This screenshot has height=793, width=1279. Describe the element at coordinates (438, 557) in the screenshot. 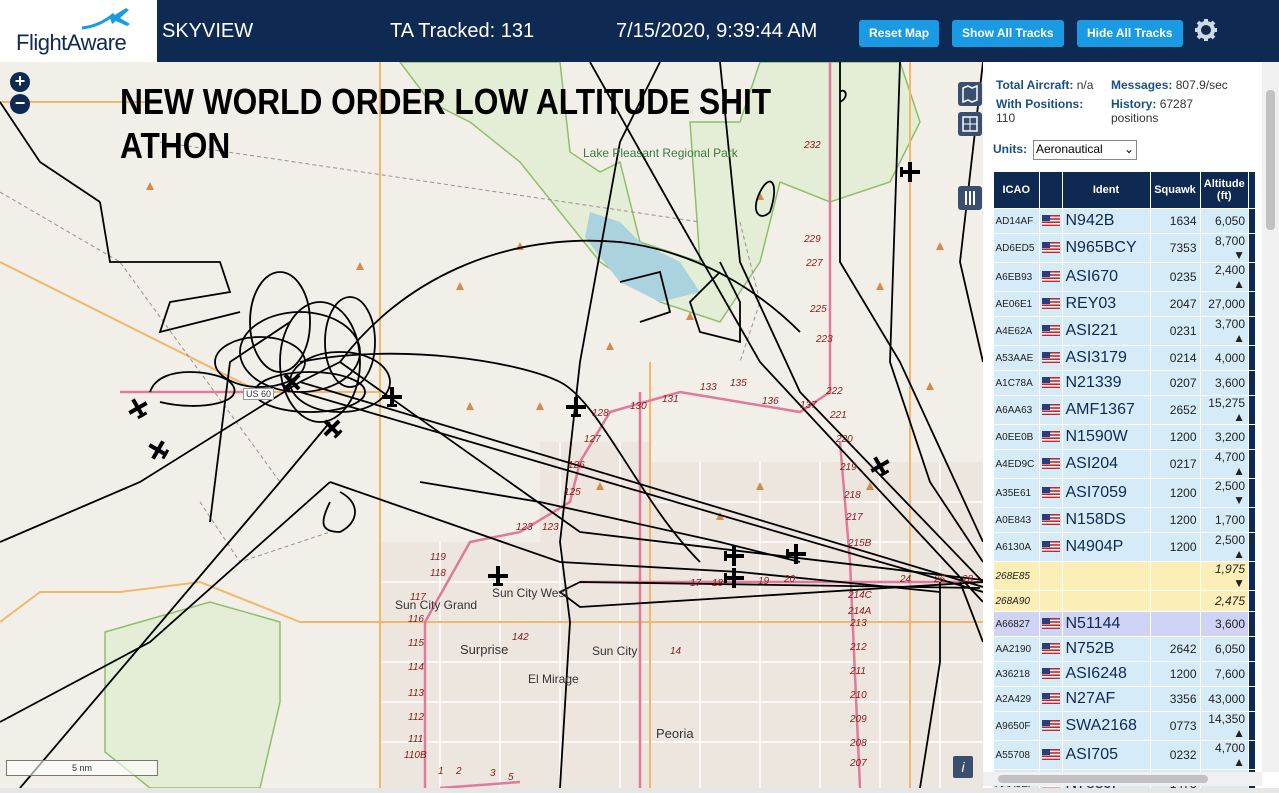

I see `hwy-label: 119` at that location.